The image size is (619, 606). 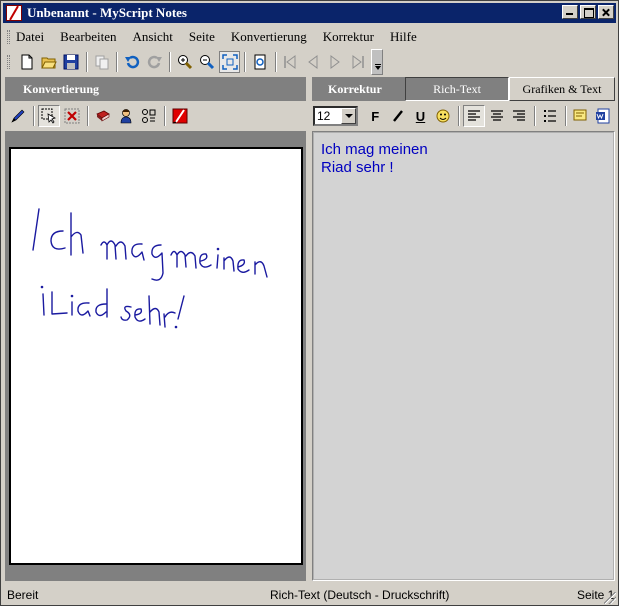 I want to click on tab-rich-text: Rich-Text, so click(x=457, y=89).